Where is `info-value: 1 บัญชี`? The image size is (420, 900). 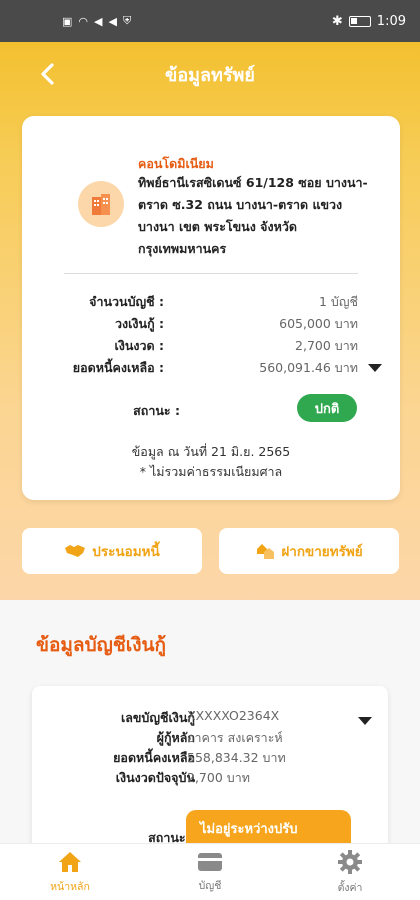
info-value: 1 บัญชี is located at coordinates (338, 301).